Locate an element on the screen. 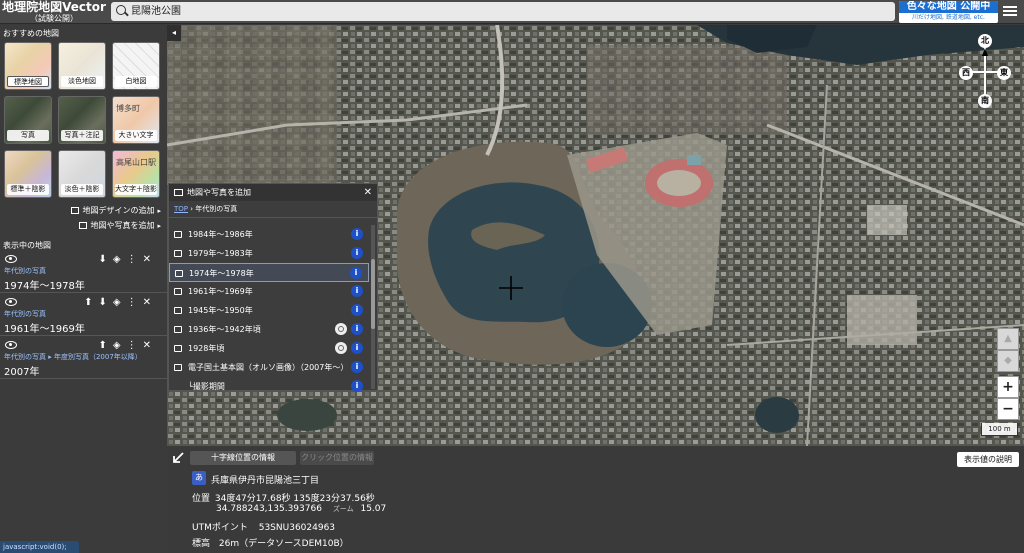 This screenshot has height=553, width=1024. tilt-reset-button: ◆ is located at coordinates (1008, 361).